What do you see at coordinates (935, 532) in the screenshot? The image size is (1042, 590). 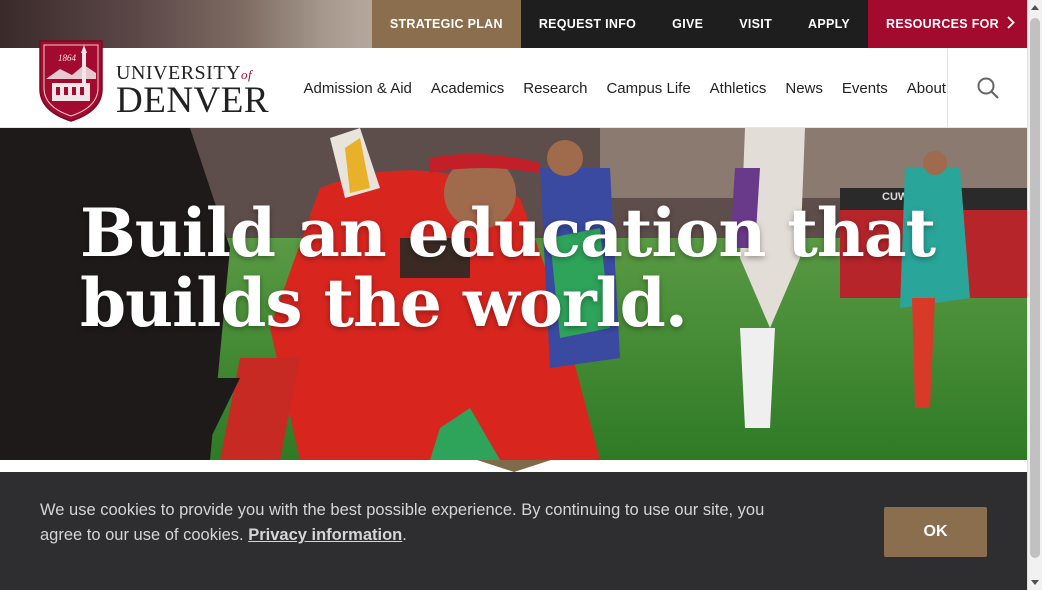 I see `cookie-ok-button: OK` at bounding box center [935, 532].